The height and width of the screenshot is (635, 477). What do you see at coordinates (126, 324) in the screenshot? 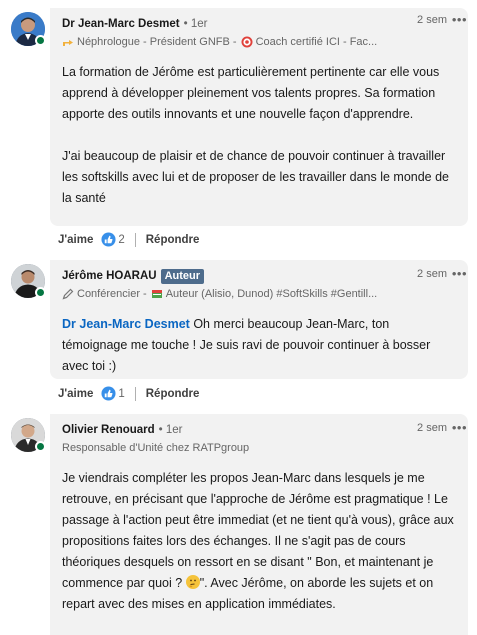
I see `mention-link: Dr Jean-Marc Desmet` at bounding box center [126, 324].